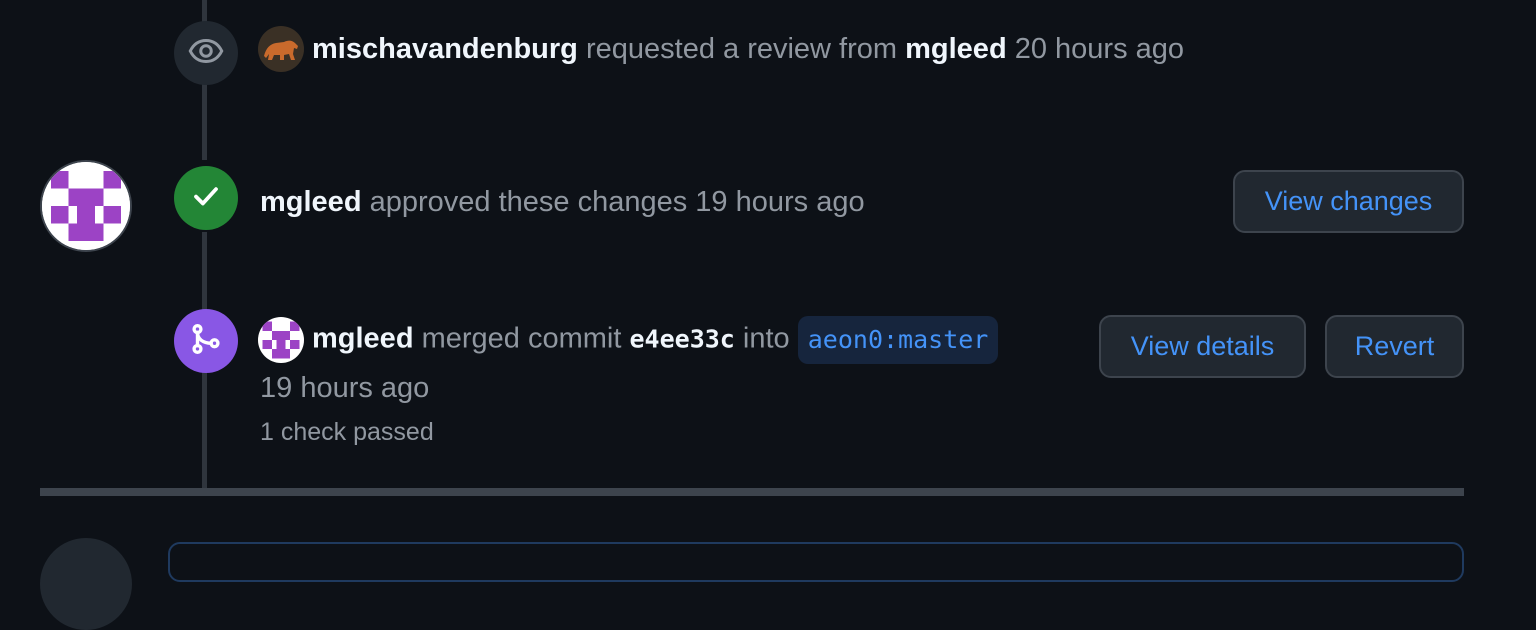 The width and height of the screenshot is (1536, 630). I want to click on eye-icon, so click(206, 53).